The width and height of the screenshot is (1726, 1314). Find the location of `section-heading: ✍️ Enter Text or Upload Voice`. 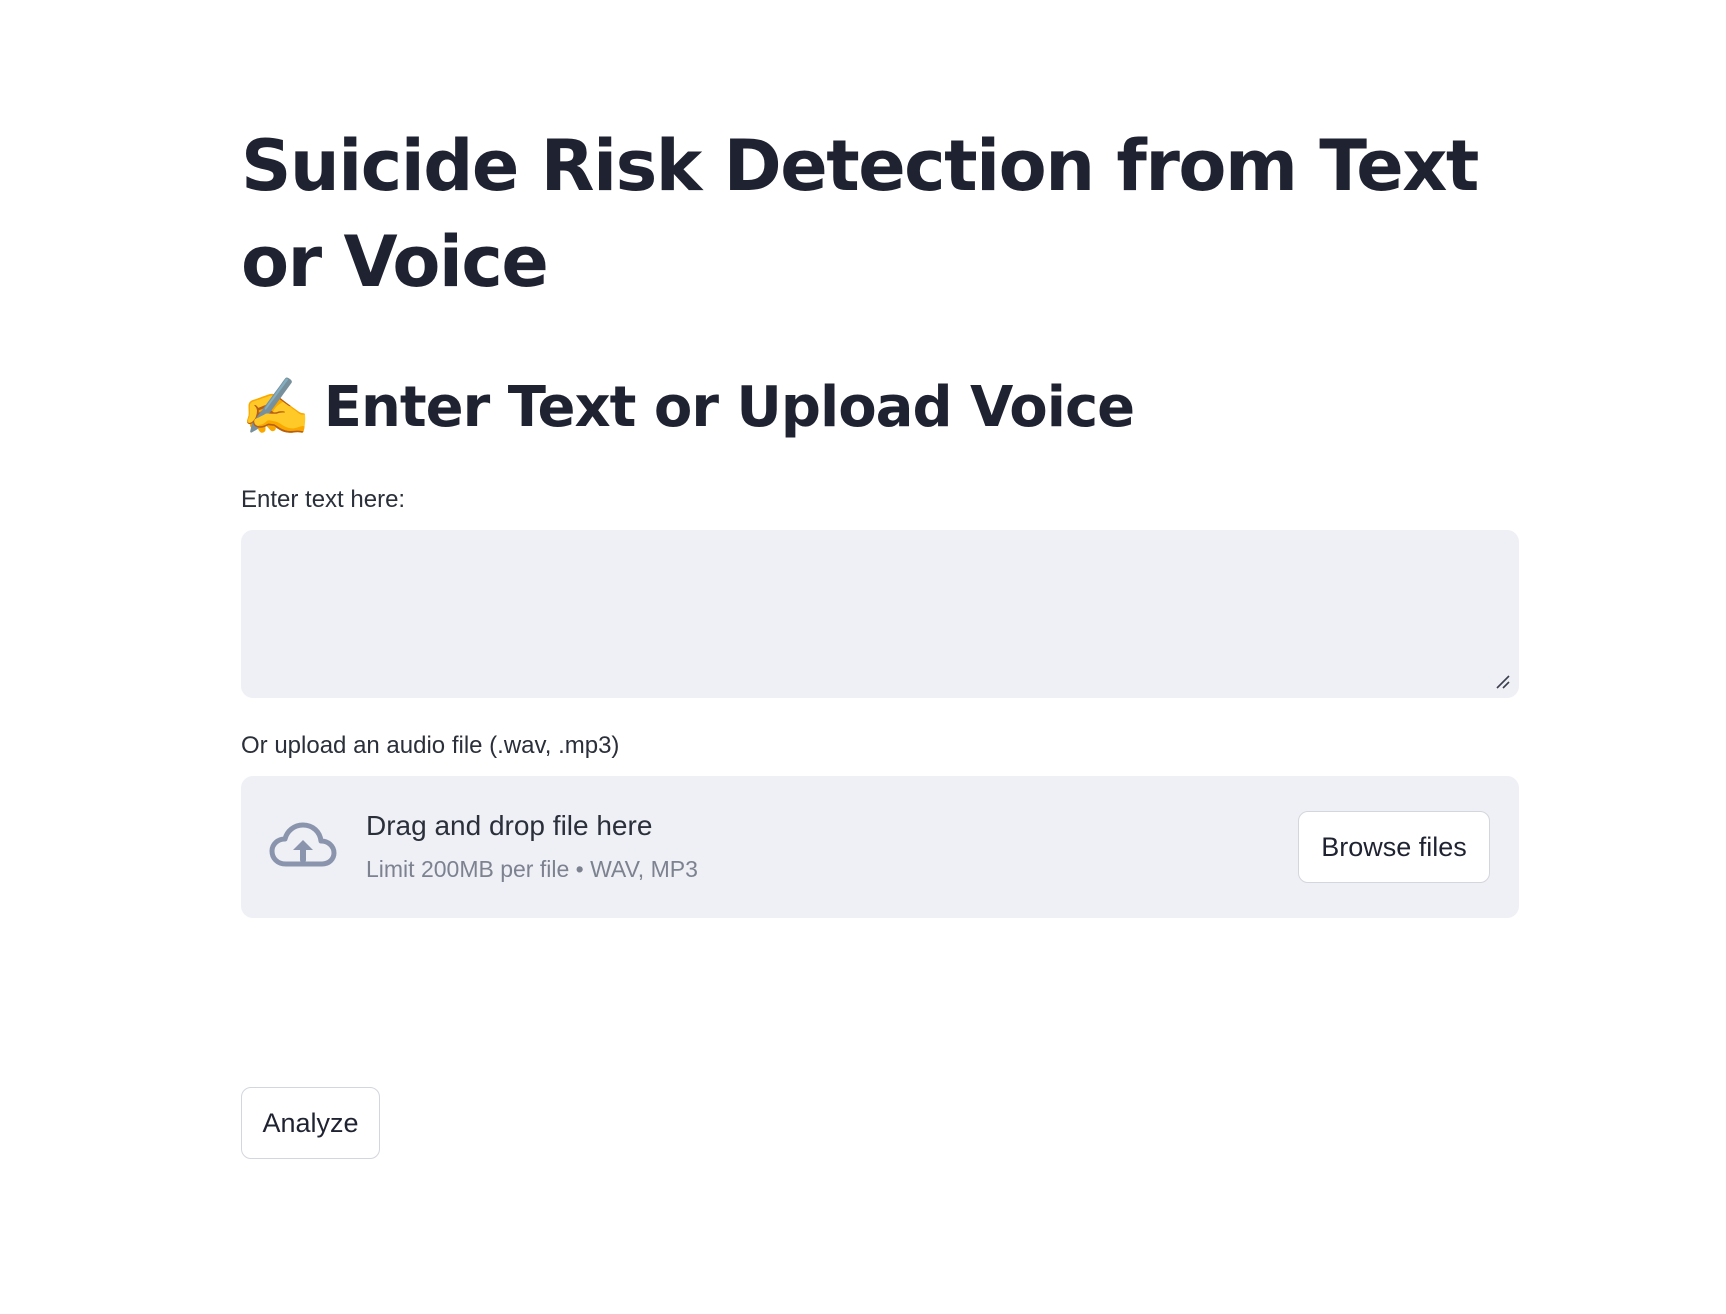

section-heading: ✍️ Enter Text or Upload Voice is located at coordinates (880, 408).